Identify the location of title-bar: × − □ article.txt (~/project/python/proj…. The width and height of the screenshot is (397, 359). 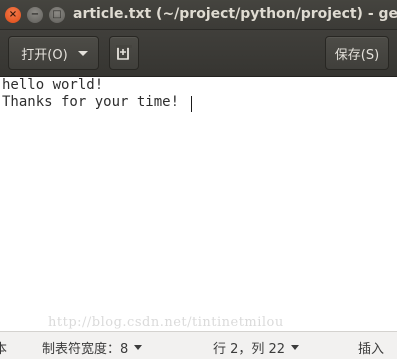
(198, 15).